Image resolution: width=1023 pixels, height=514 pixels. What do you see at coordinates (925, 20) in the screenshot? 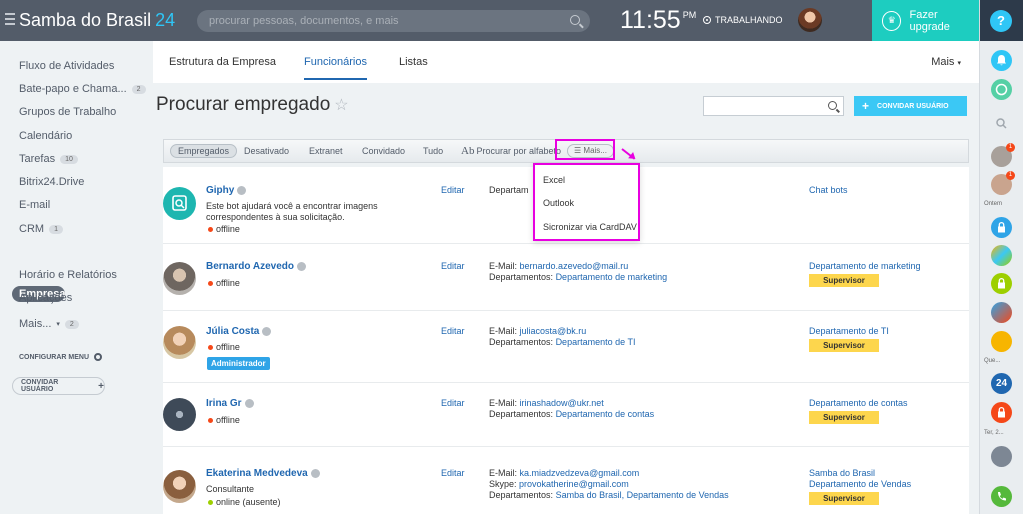
I see `upgrade-button: ♛ Fazer upgrade` at bounding box center [925, 20].